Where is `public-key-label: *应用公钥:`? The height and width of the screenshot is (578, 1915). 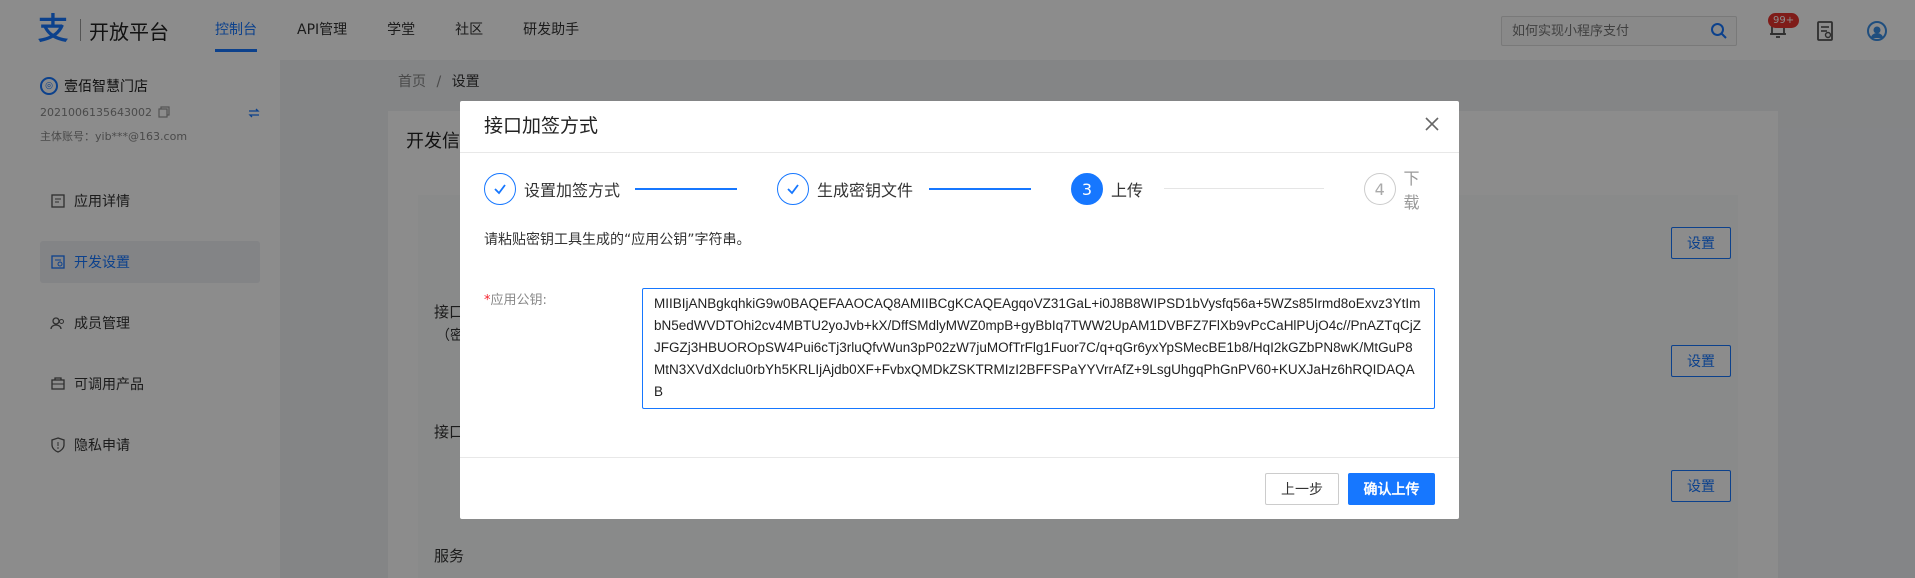 public-key-label: *应用公钥: is located at coordinates (515, 298).